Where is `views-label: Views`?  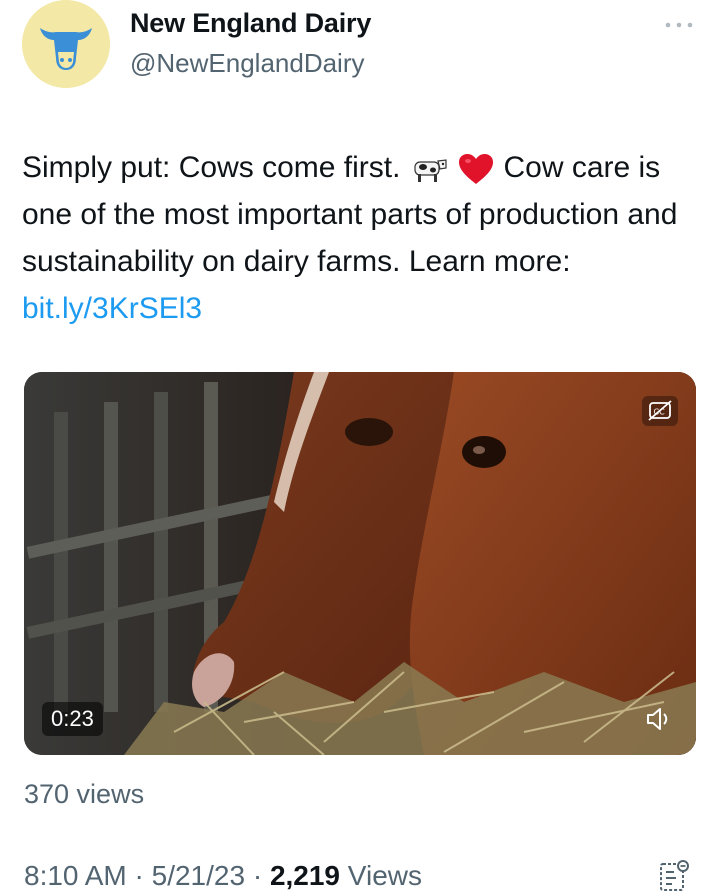 views-label: Views is located at coordinates (384, 875).